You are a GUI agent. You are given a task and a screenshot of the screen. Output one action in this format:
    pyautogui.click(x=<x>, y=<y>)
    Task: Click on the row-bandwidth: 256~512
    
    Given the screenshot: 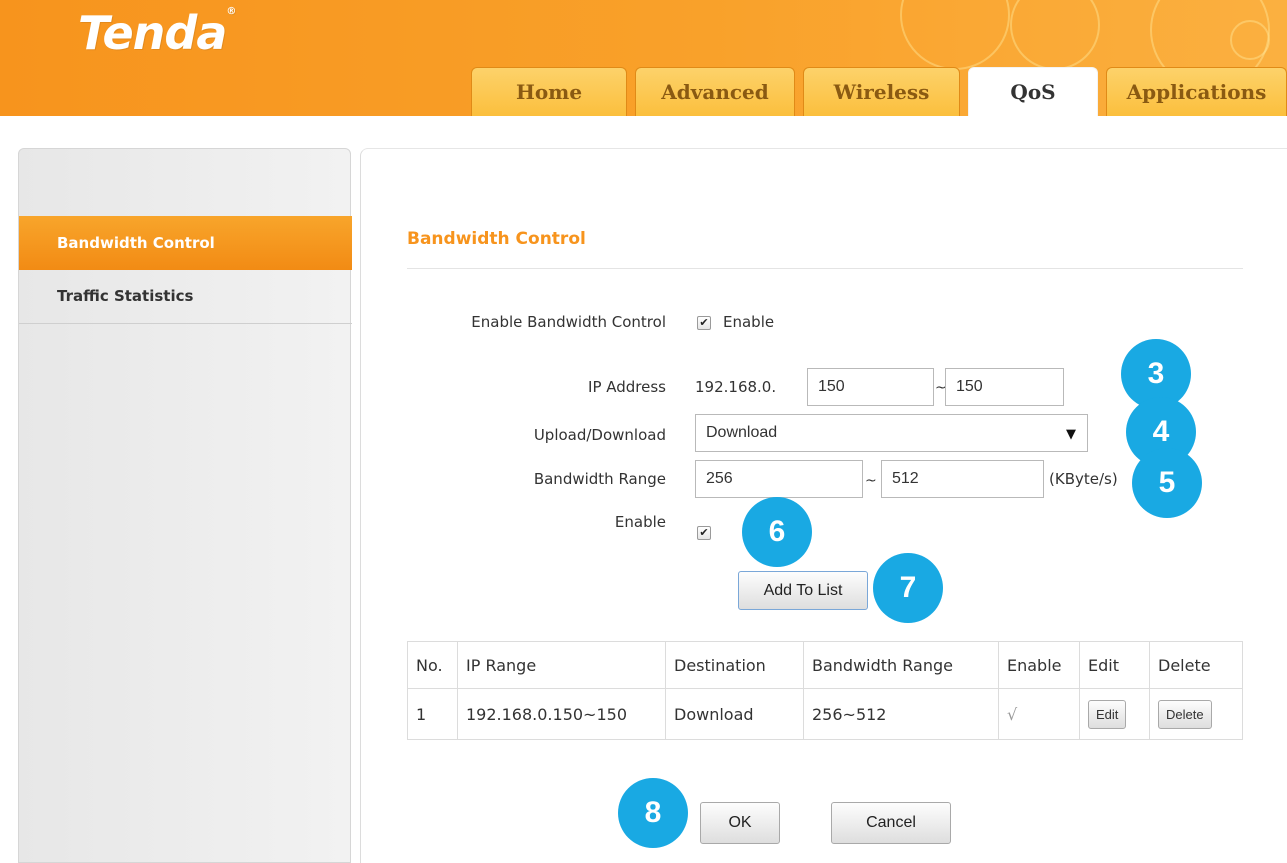 What is the action you would take?
    pyautogui.click(x=901, y=714)
    